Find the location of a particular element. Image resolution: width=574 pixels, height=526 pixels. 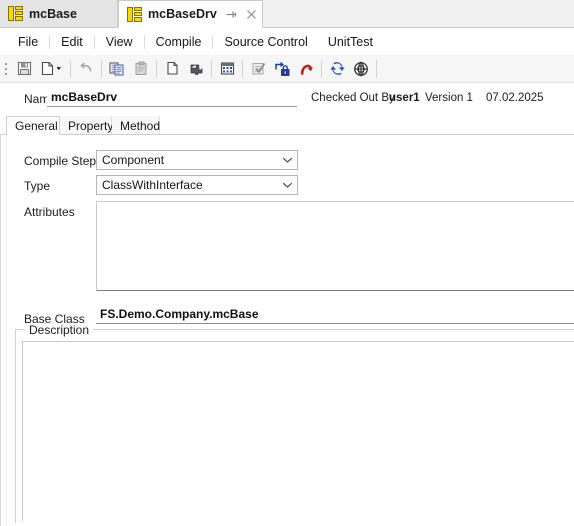

tab-label: General is located at coordinates (36, 126).